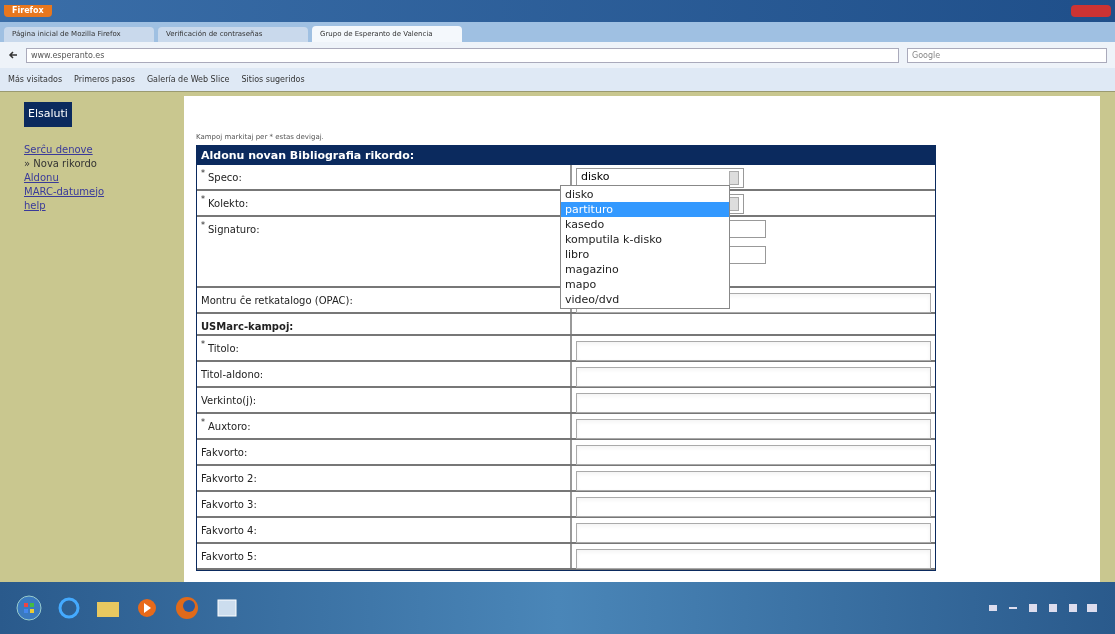  Describe the element at coordinates (104, 177) in the screenshot. I see `sidebar-link: Aldonu` at that location.